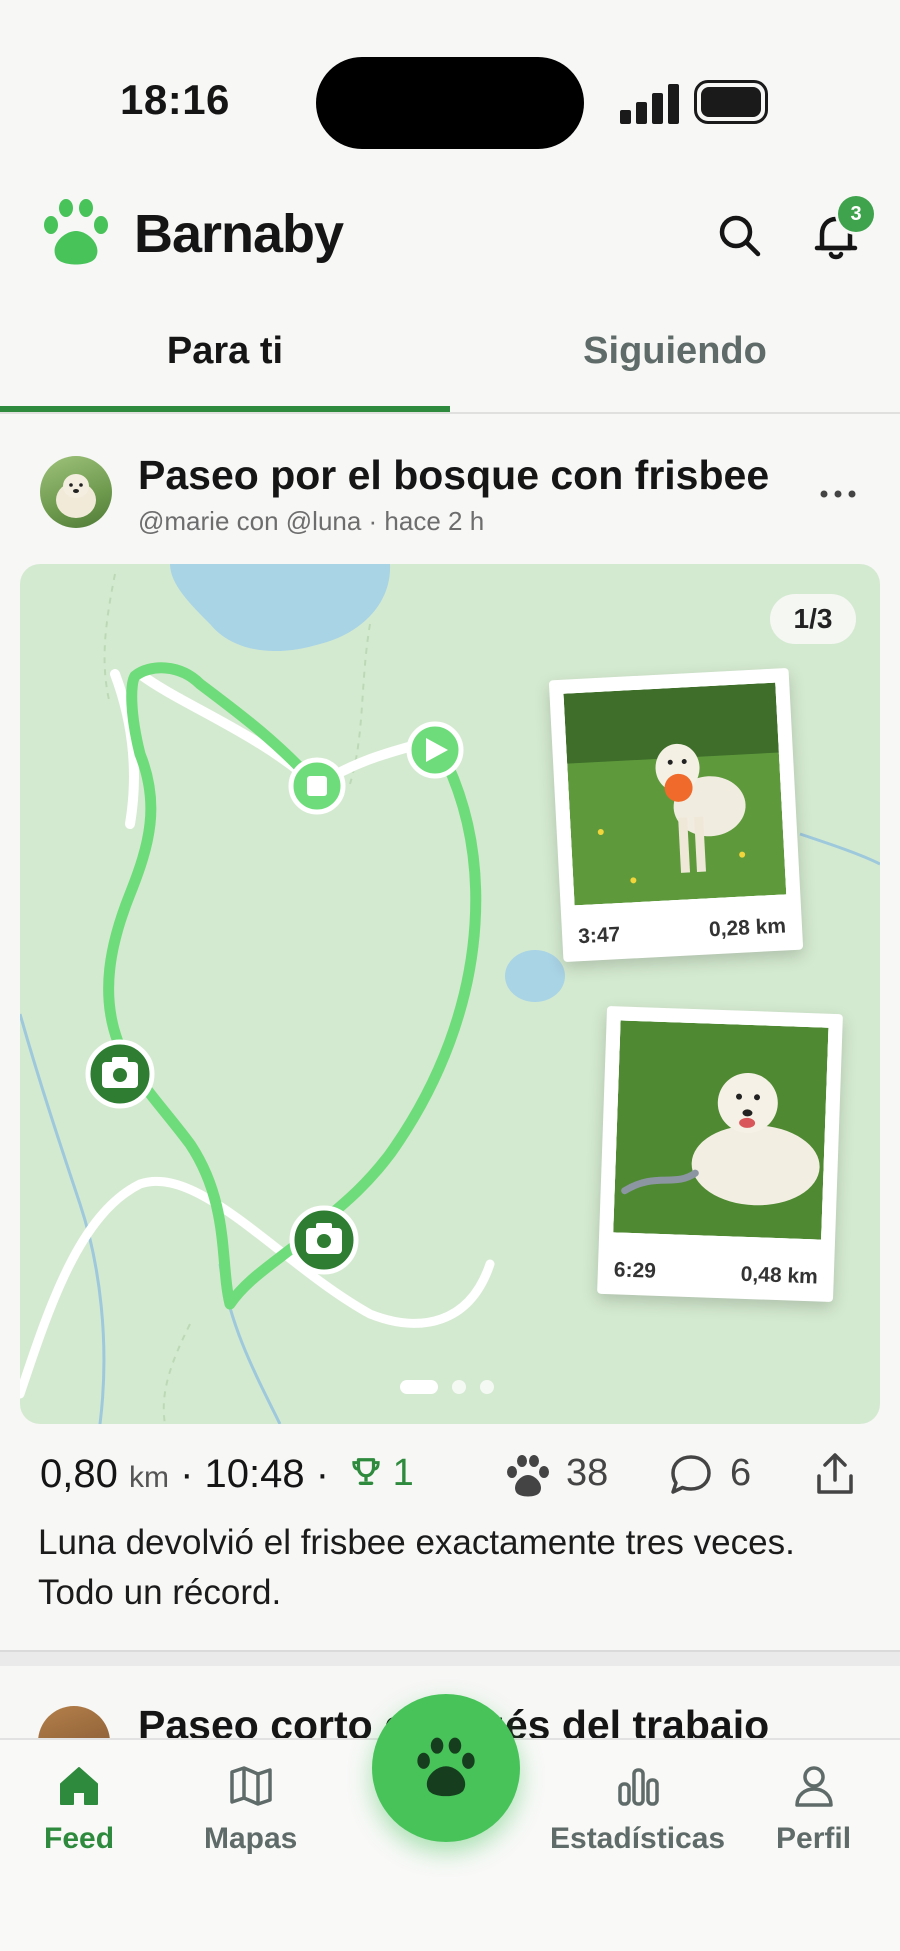  What do you see at coordinates (813, 1786) in the screenshot?
I see `user-icon` at bounding box center [813, 1786].